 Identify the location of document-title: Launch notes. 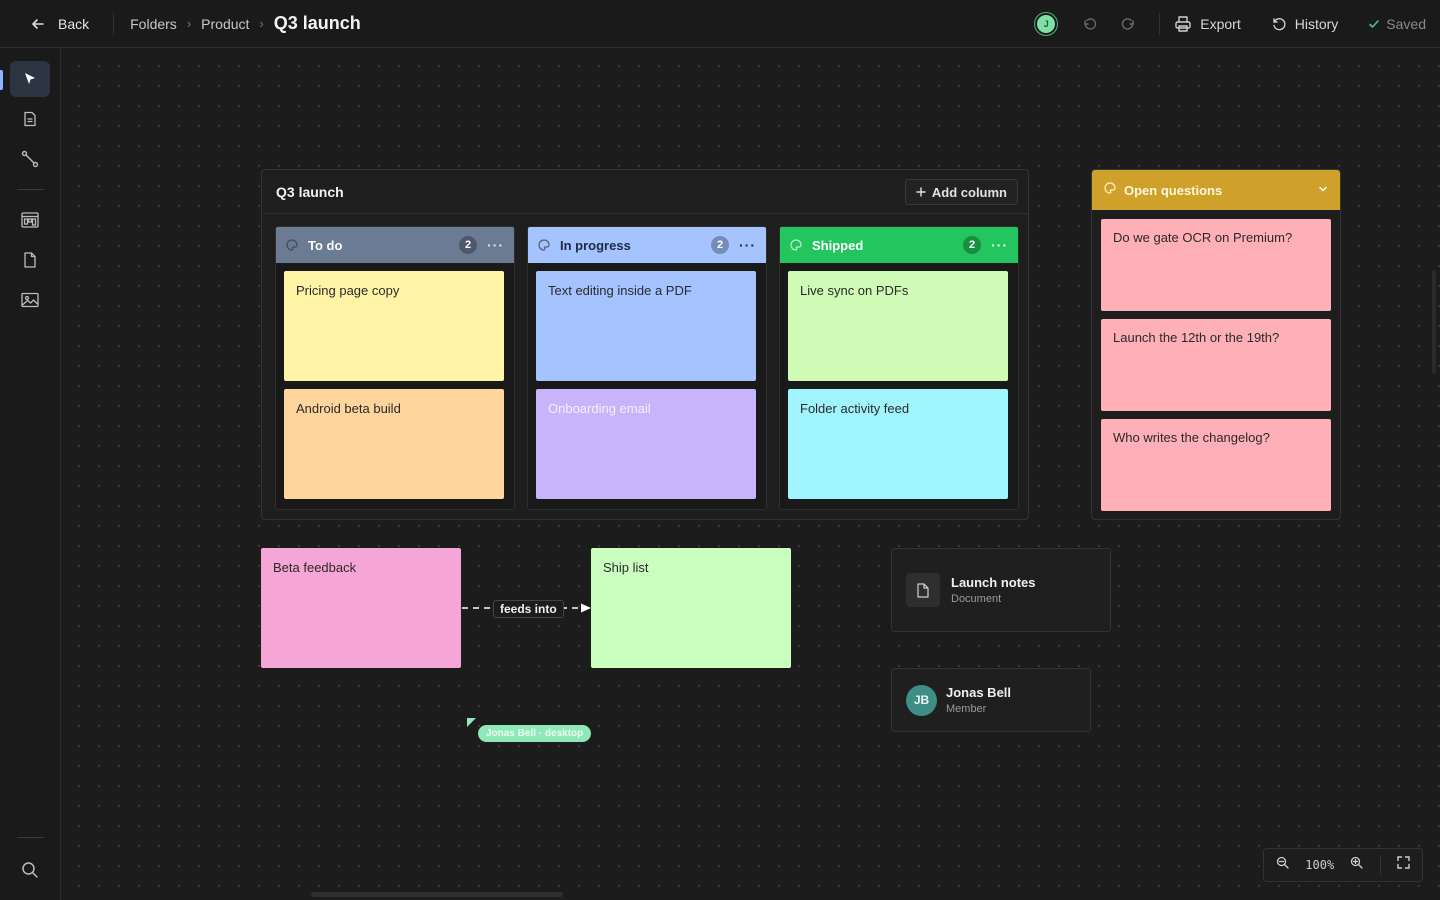
(993, 582).